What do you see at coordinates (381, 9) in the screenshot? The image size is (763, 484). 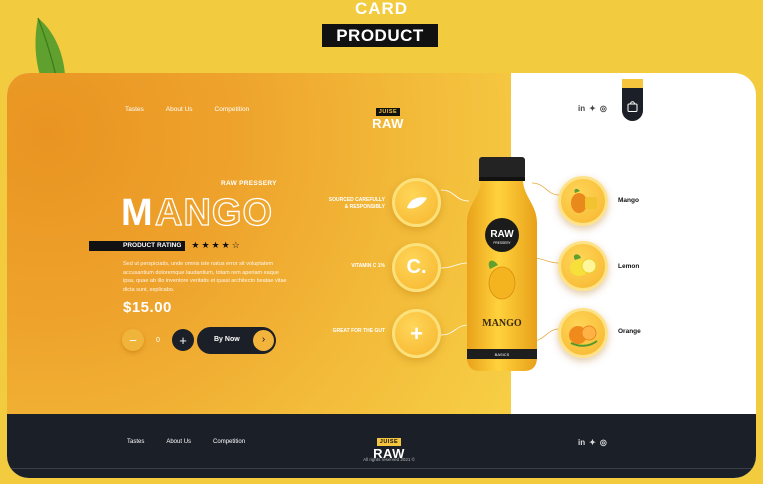 I see `poster-title-card: CARD` at bounding box center [381, 9].